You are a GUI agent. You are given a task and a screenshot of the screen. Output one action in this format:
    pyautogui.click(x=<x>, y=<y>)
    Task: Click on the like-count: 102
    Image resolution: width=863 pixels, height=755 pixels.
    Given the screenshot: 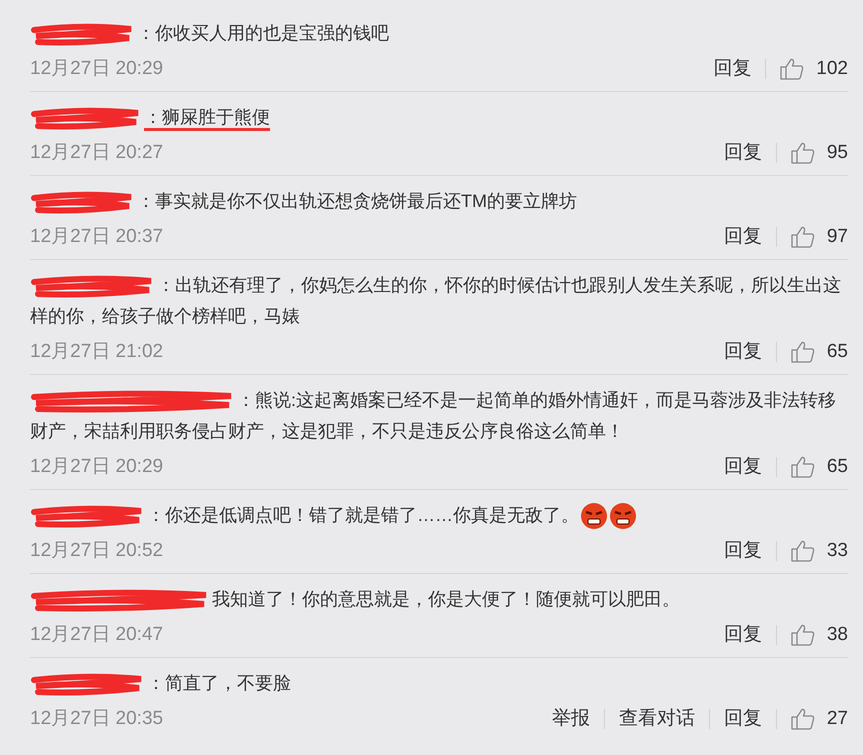 What is the action you would take?
    pyautogui.click(x=832, y=68)
    